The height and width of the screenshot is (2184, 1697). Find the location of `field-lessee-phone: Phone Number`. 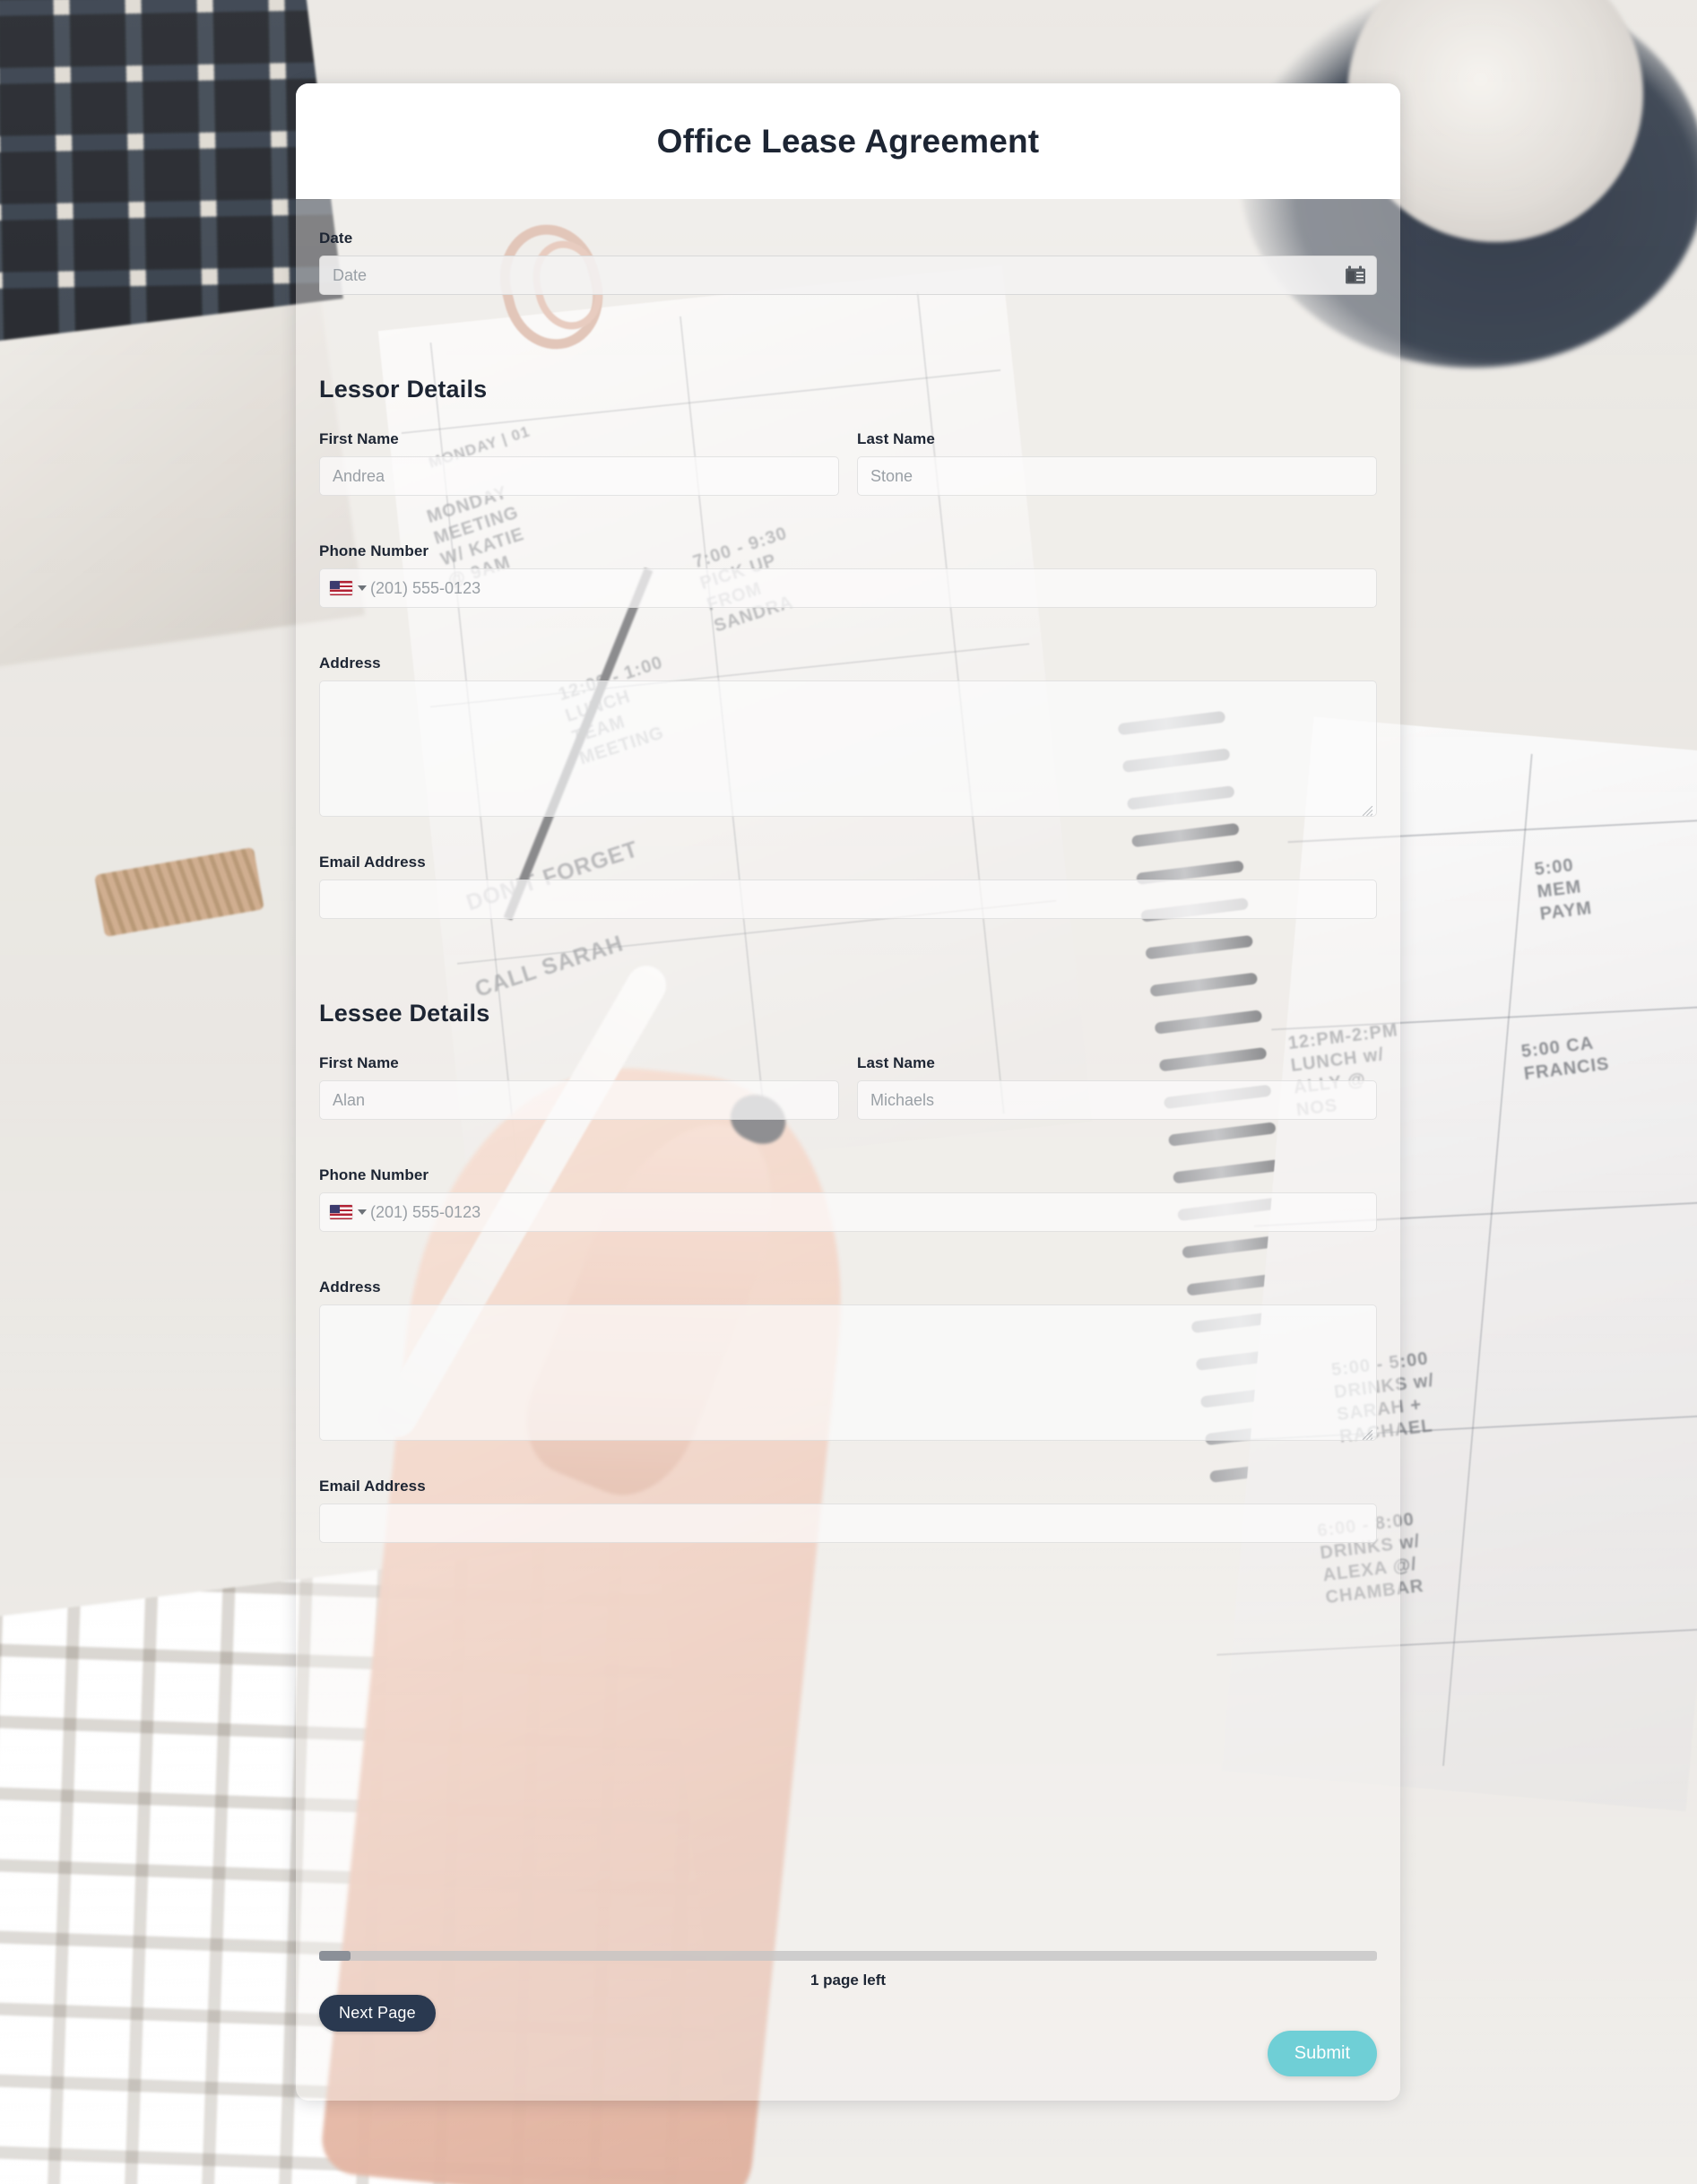

field-lessee-phone: Phone Number is located at coordinates (848, 1199).